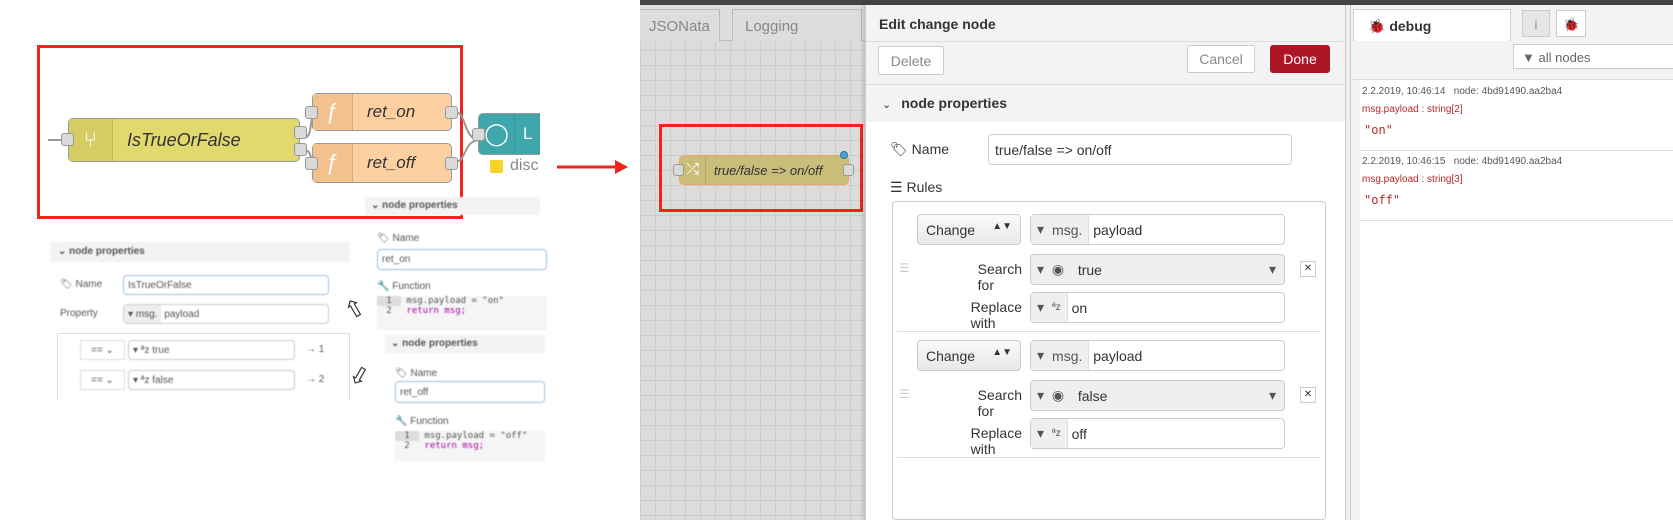 The width and height of the screenshot is (1673, 520). Describe the element at coordinates (382, 112) in the screenshot. I see `function-node-ret-on: ƒ ret_on` at that location.